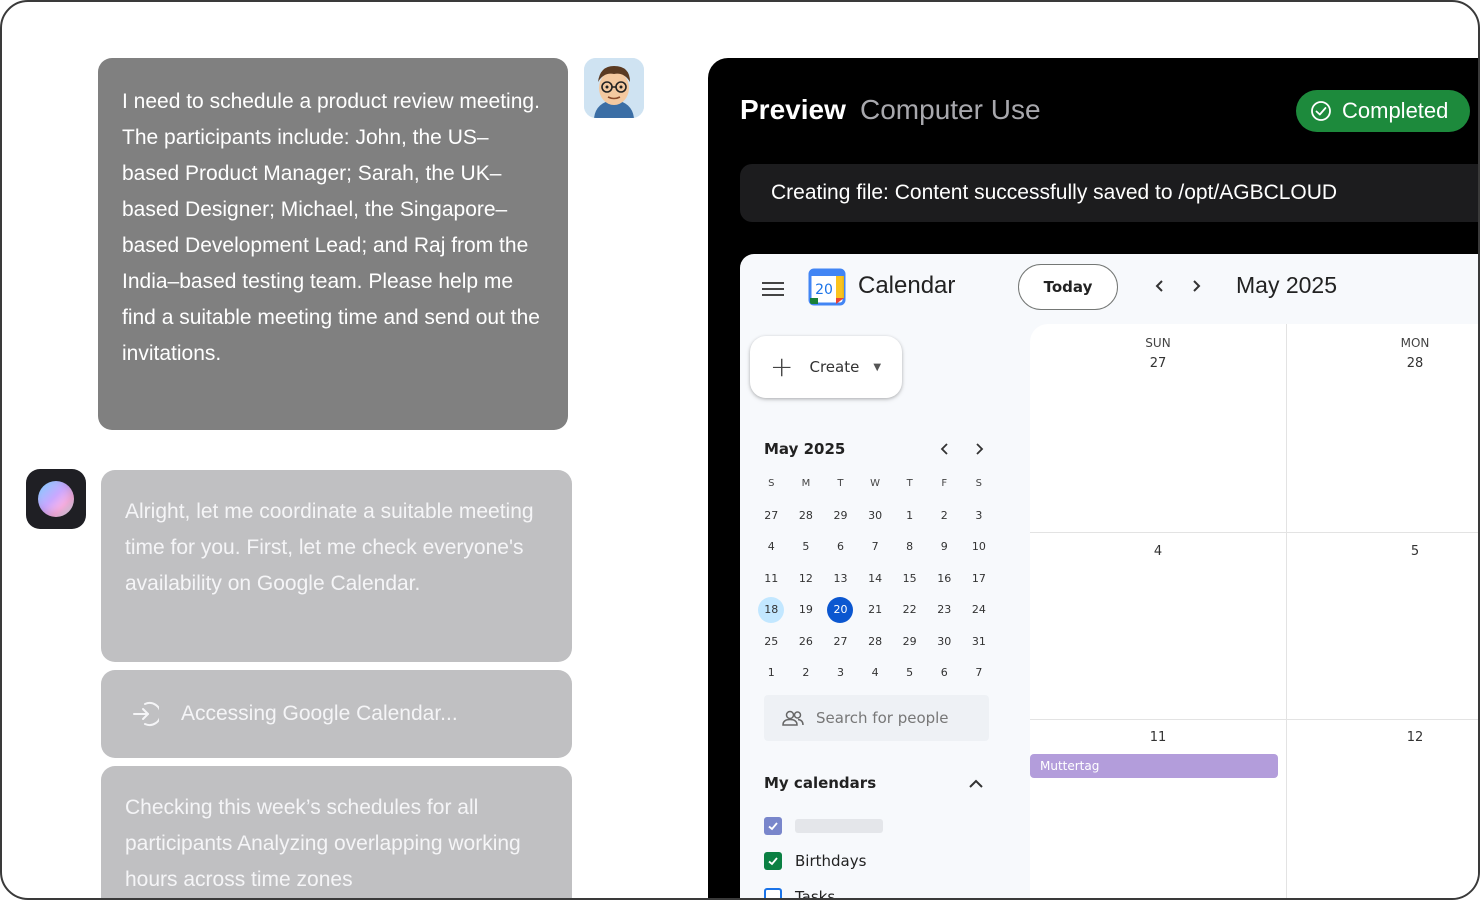 Image resolution: width=1480 pixels, height=900 pixels. Describe the element at coordinates (824, 290) in the screenshot. I see `svg-text: 20` at that location.